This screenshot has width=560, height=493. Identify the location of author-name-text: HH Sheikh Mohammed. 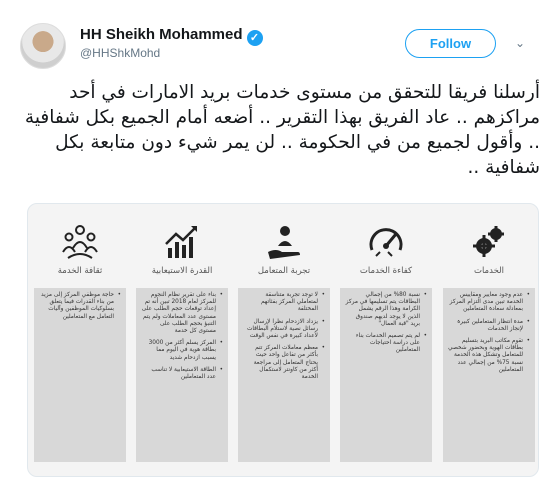
(161, 34).